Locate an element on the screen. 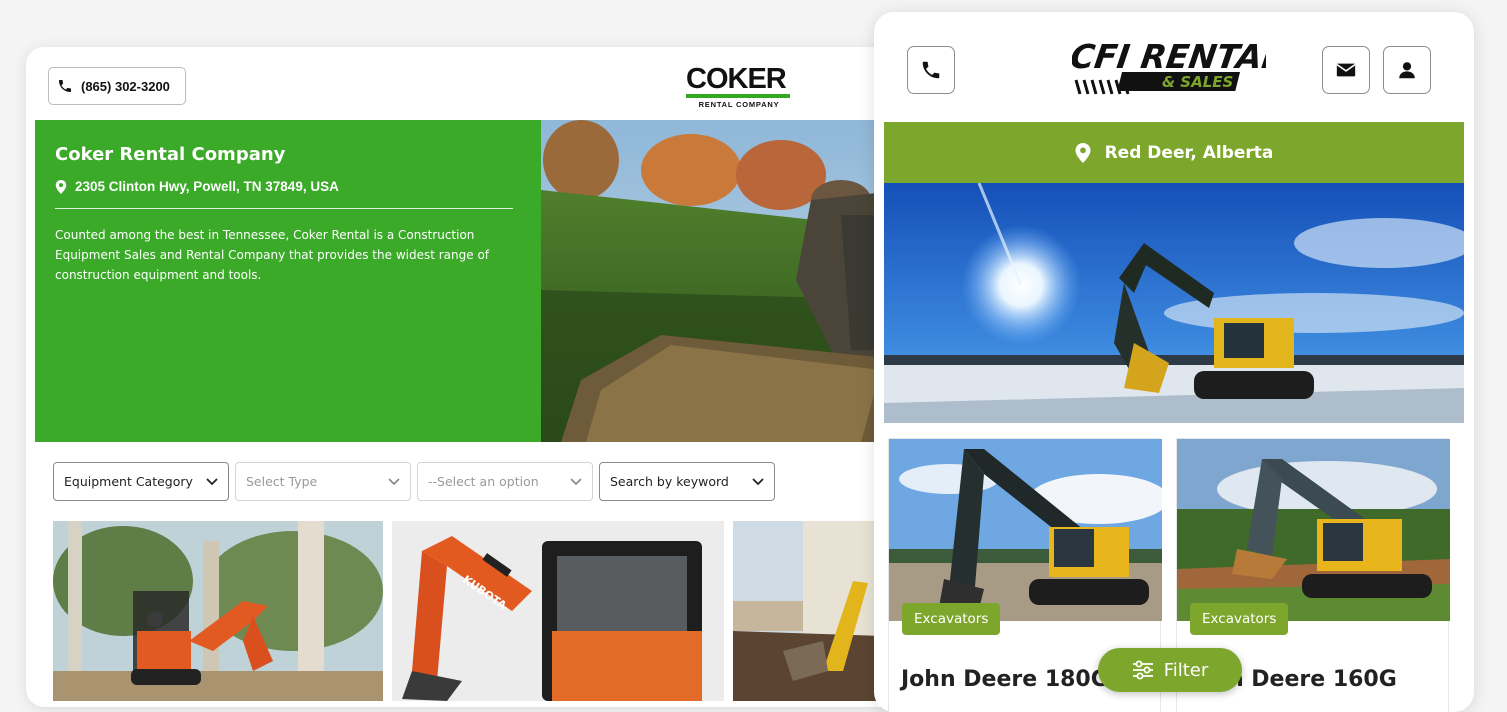 Image resolution: width=1507 pixels, height=712 pixels. cfi-phone-button is located at coordinates (931, 70).